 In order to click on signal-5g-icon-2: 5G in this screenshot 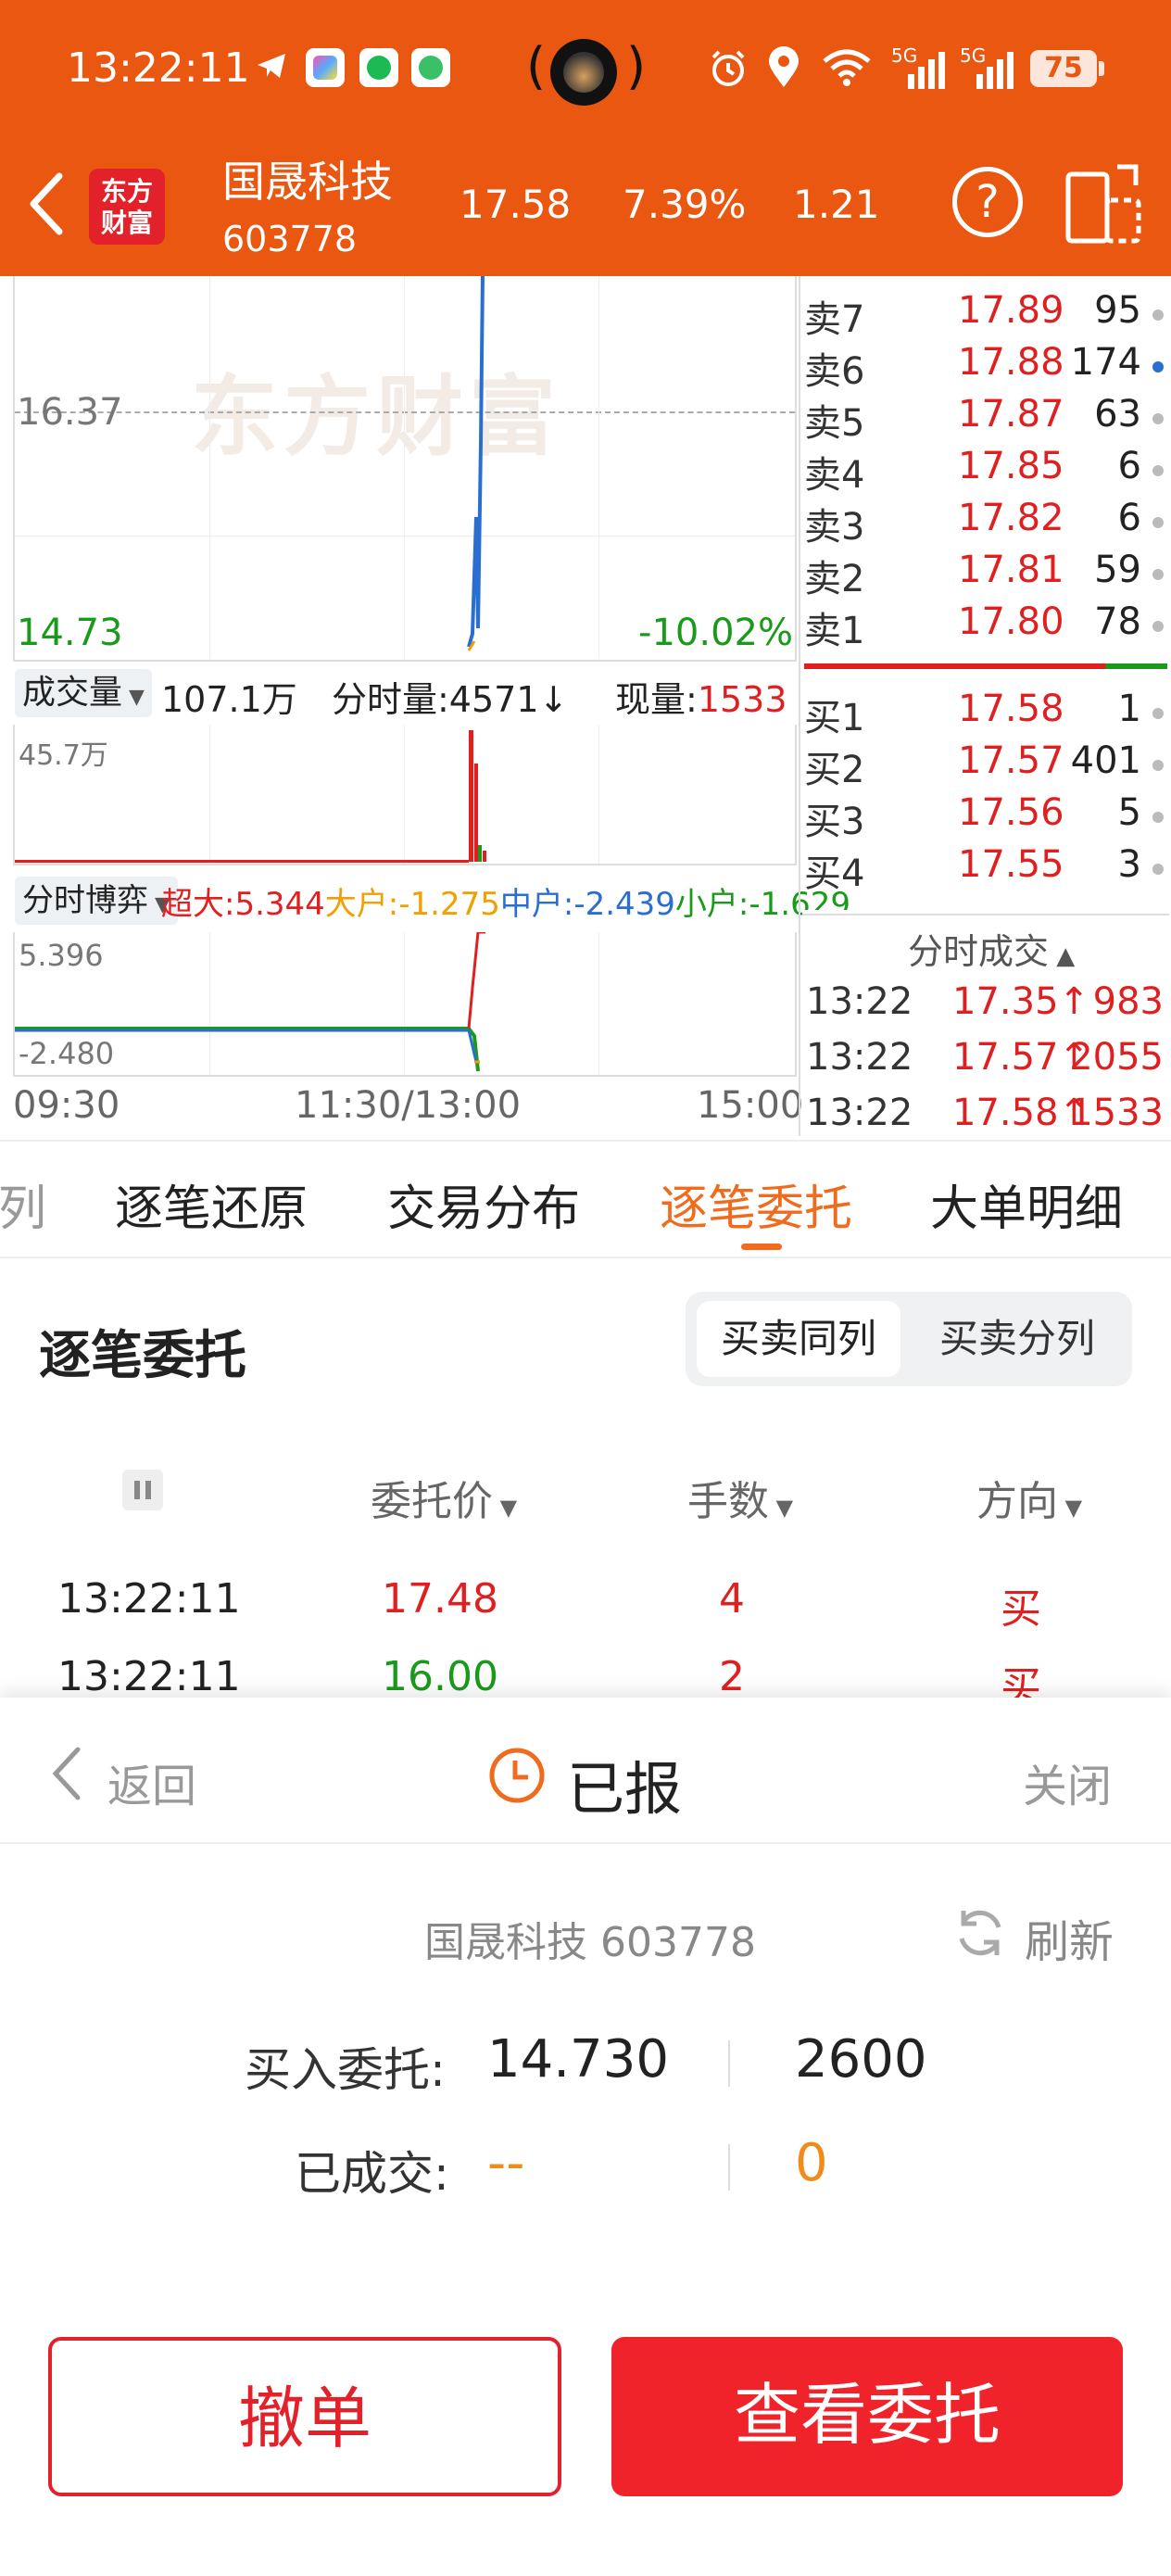, I will do `click(988, 66)`.